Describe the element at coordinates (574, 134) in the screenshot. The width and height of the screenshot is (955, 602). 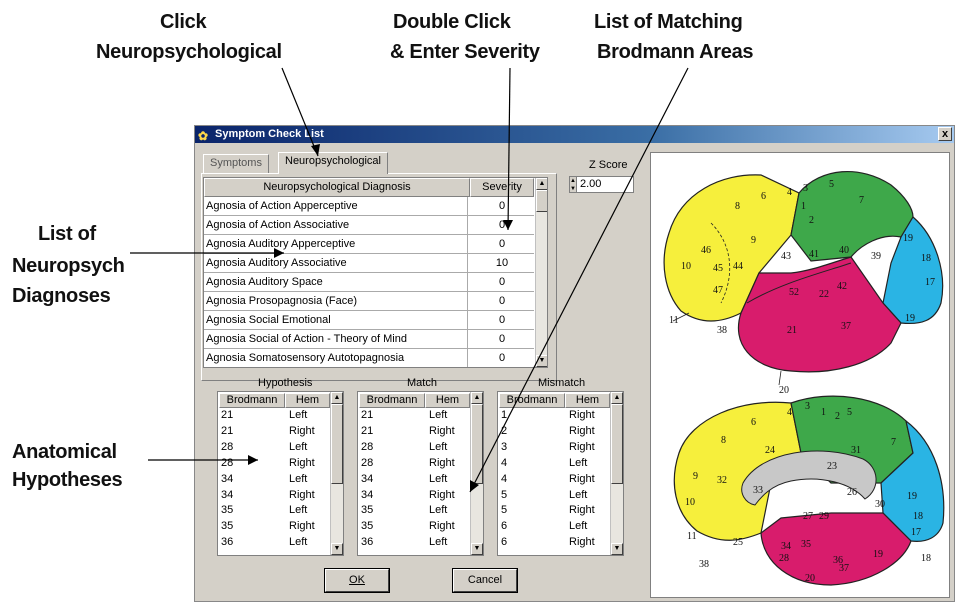
I see `window-titlebar: ✿ Symptom Check List x` at that location.